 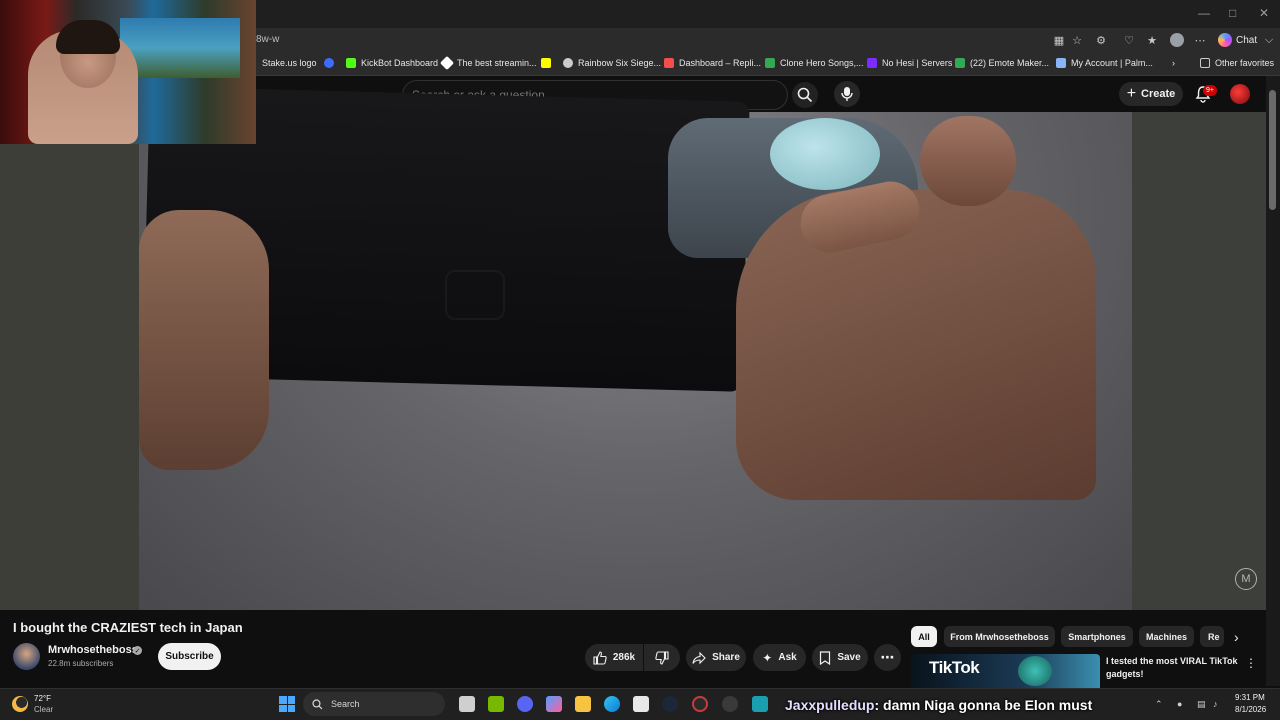 I want to click on app-available-icon: ▦, so click(x=1059, y=40).